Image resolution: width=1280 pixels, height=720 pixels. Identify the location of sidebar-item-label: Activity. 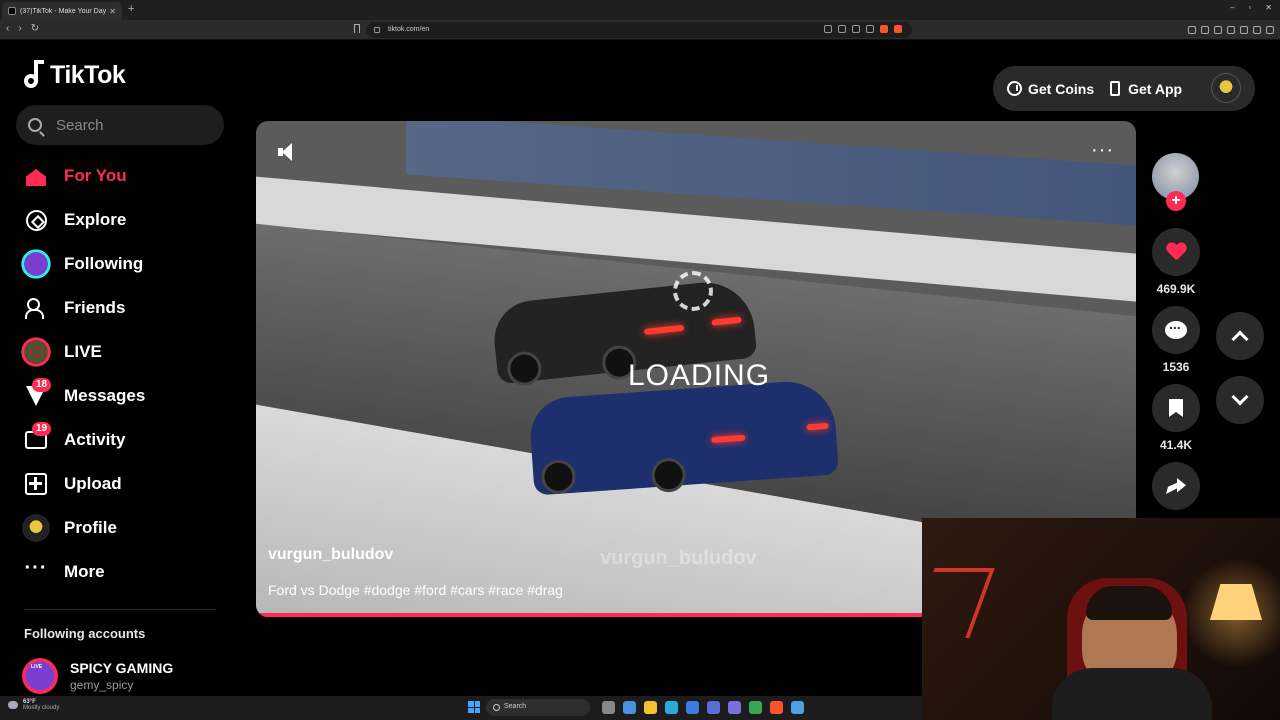
(95, 439).